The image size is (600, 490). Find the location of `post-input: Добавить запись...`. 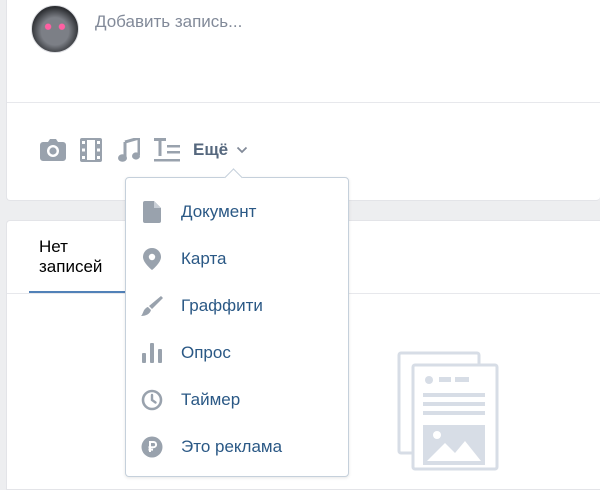

post-input: Добавить запись... is located at coordinates (168, 22).